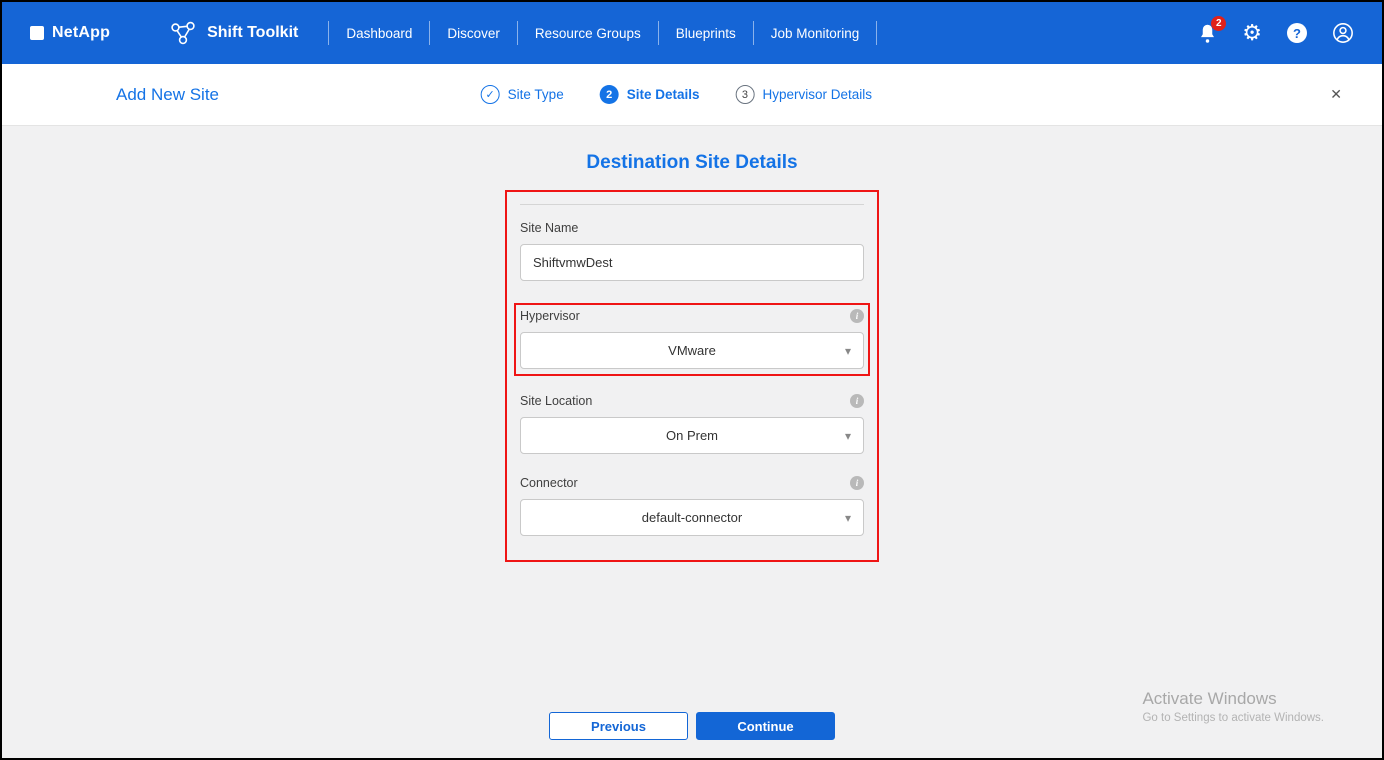 This screenshot has width=1384, height=760. What do you see at coordinates (692, 726) in the screenshot?
I see `wizard-footer: Previous Continue` at bounding box center [692, 726].